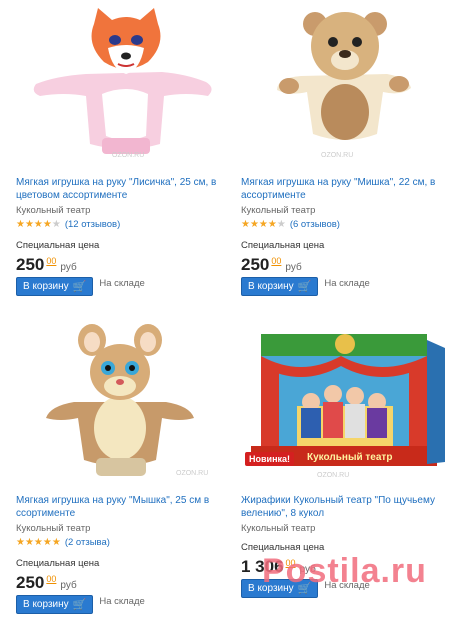 The image size is (460, 624). I want to click on rating: ★★★★★ (2 отзыва), so click(126, 542).